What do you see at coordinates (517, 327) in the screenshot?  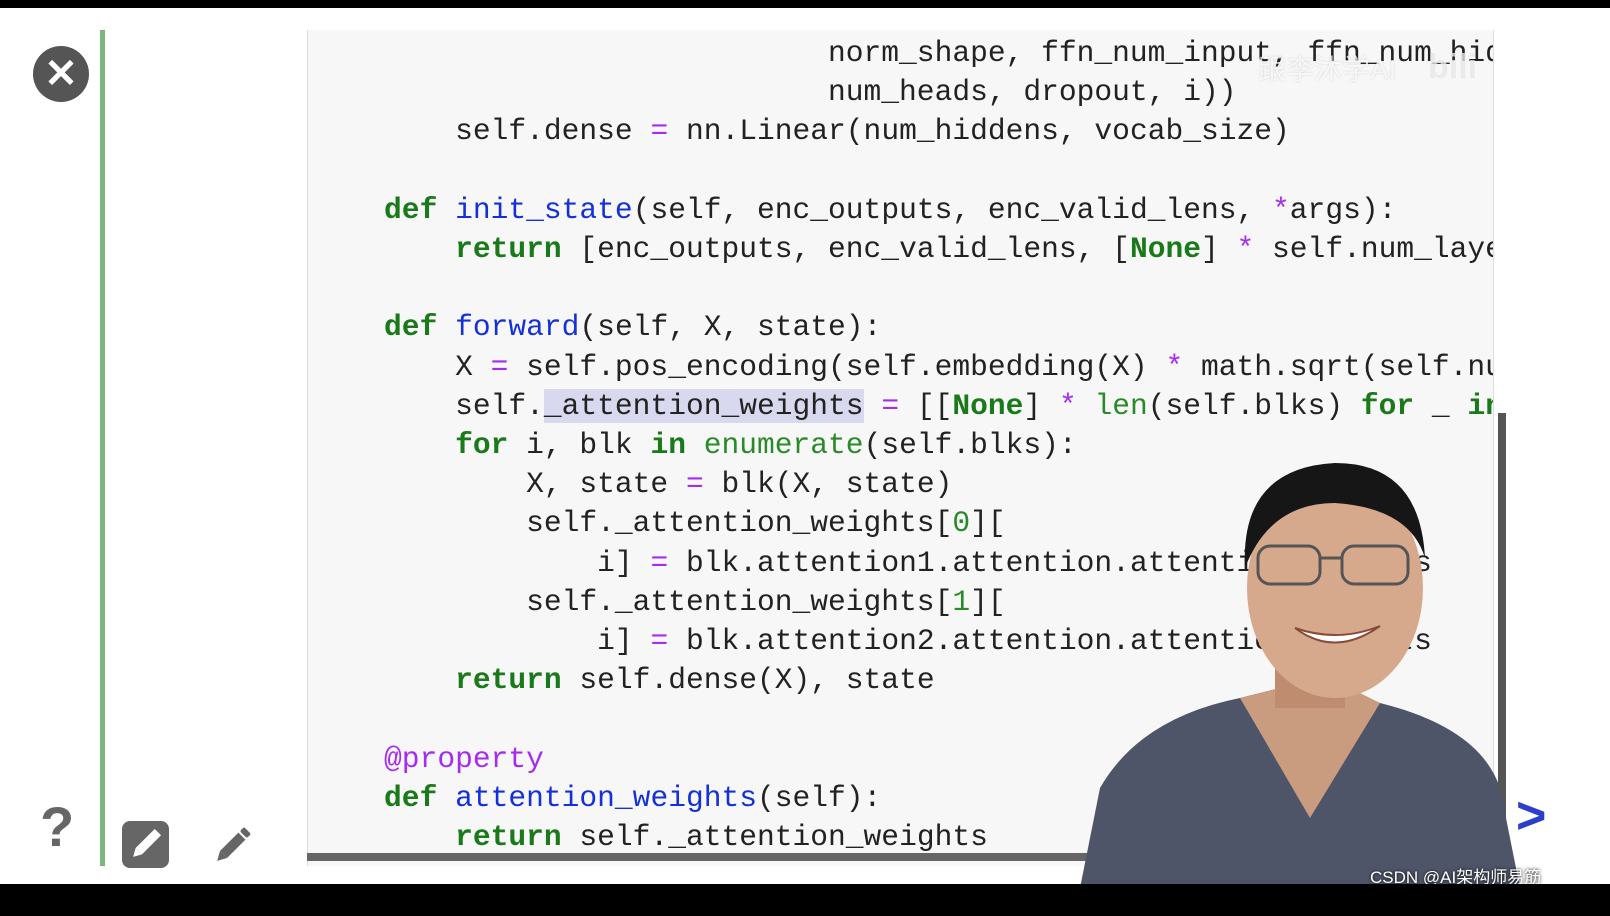 I see `code-token: forward` at bounding box center [517, 327].